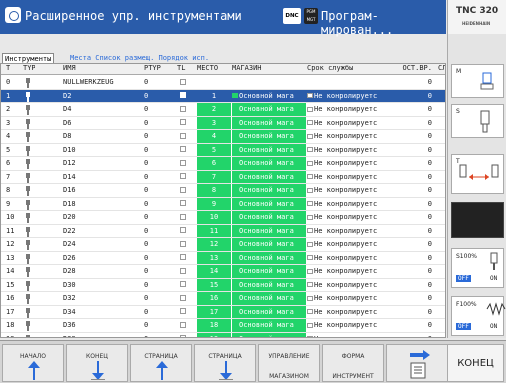 This screenshot has height=383, width=506. I want to click on table-row: 17 D34 0 17 Основной мага Не конролируетс 0, so click(223, 312).